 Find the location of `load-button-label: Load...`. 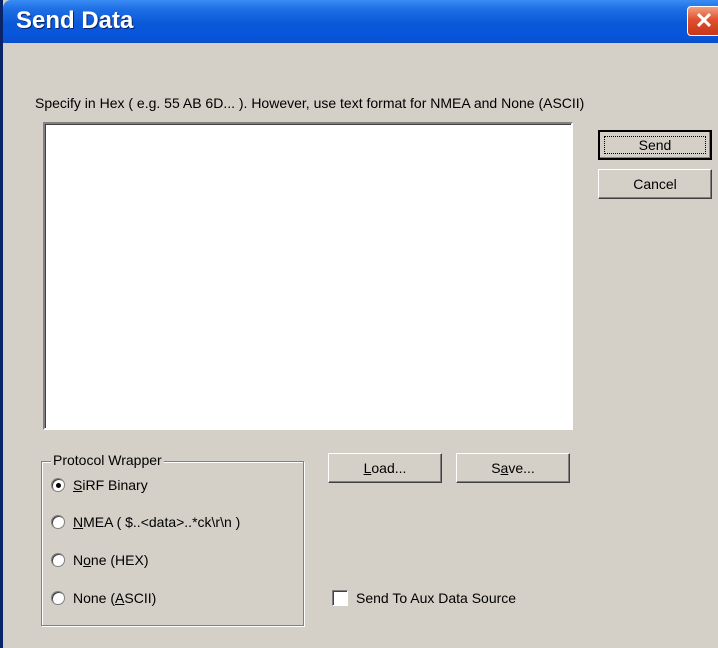

load-button-label: Load... is located at coordinates (385, 468).